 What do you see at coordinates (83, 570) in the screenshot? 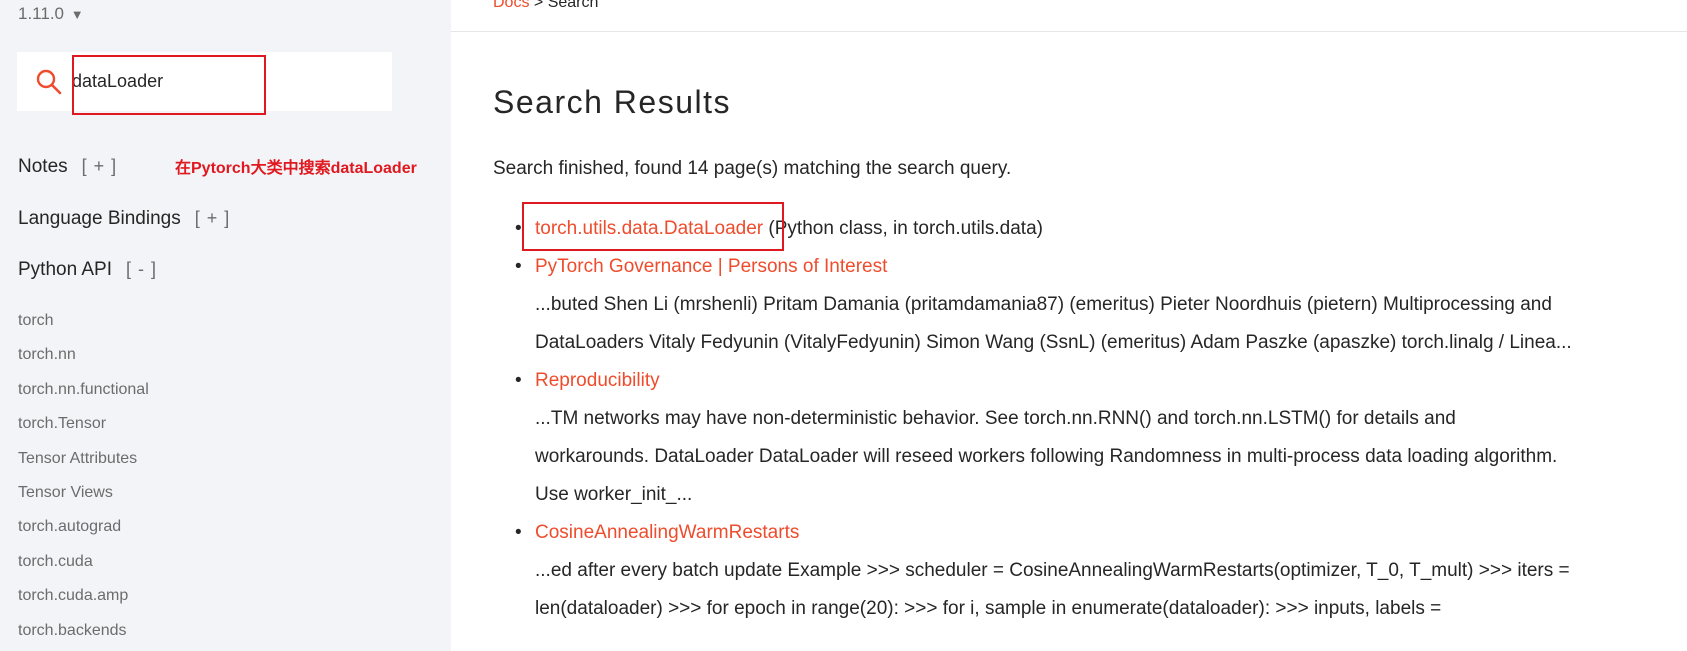
I see `sidebar-item-torch-cuda: torch.cuda` at bounding box center [83, 570].